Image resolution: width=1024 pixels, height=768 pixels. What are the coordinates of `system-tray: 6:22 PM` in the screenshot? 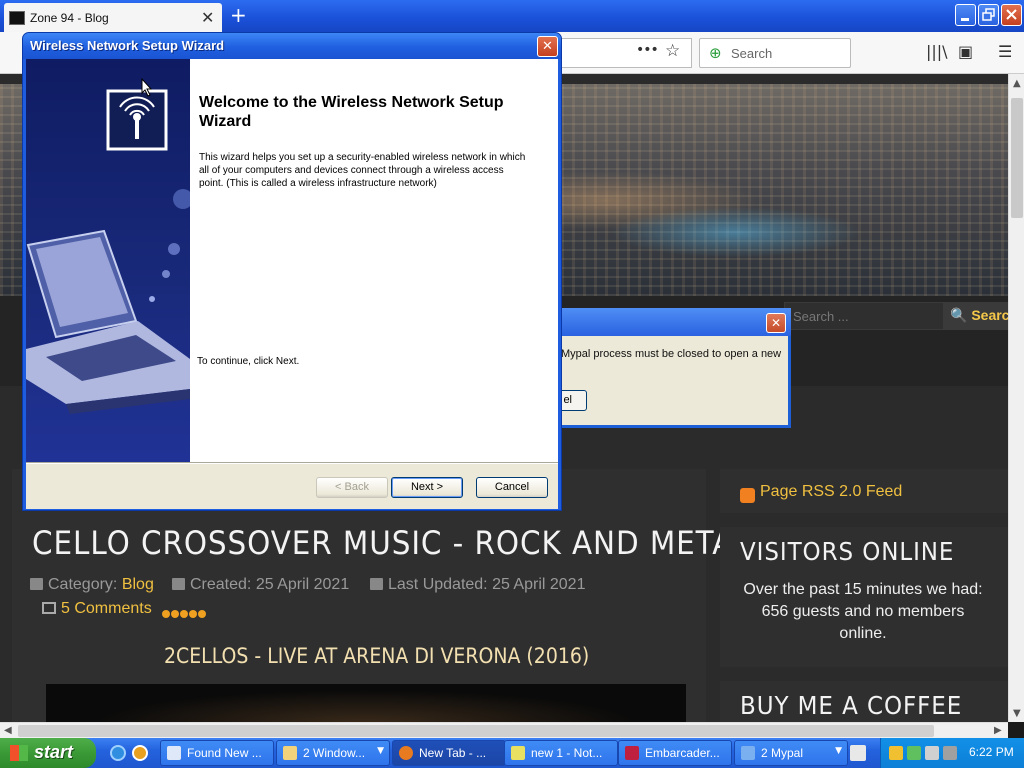 It's located at (952, 753).